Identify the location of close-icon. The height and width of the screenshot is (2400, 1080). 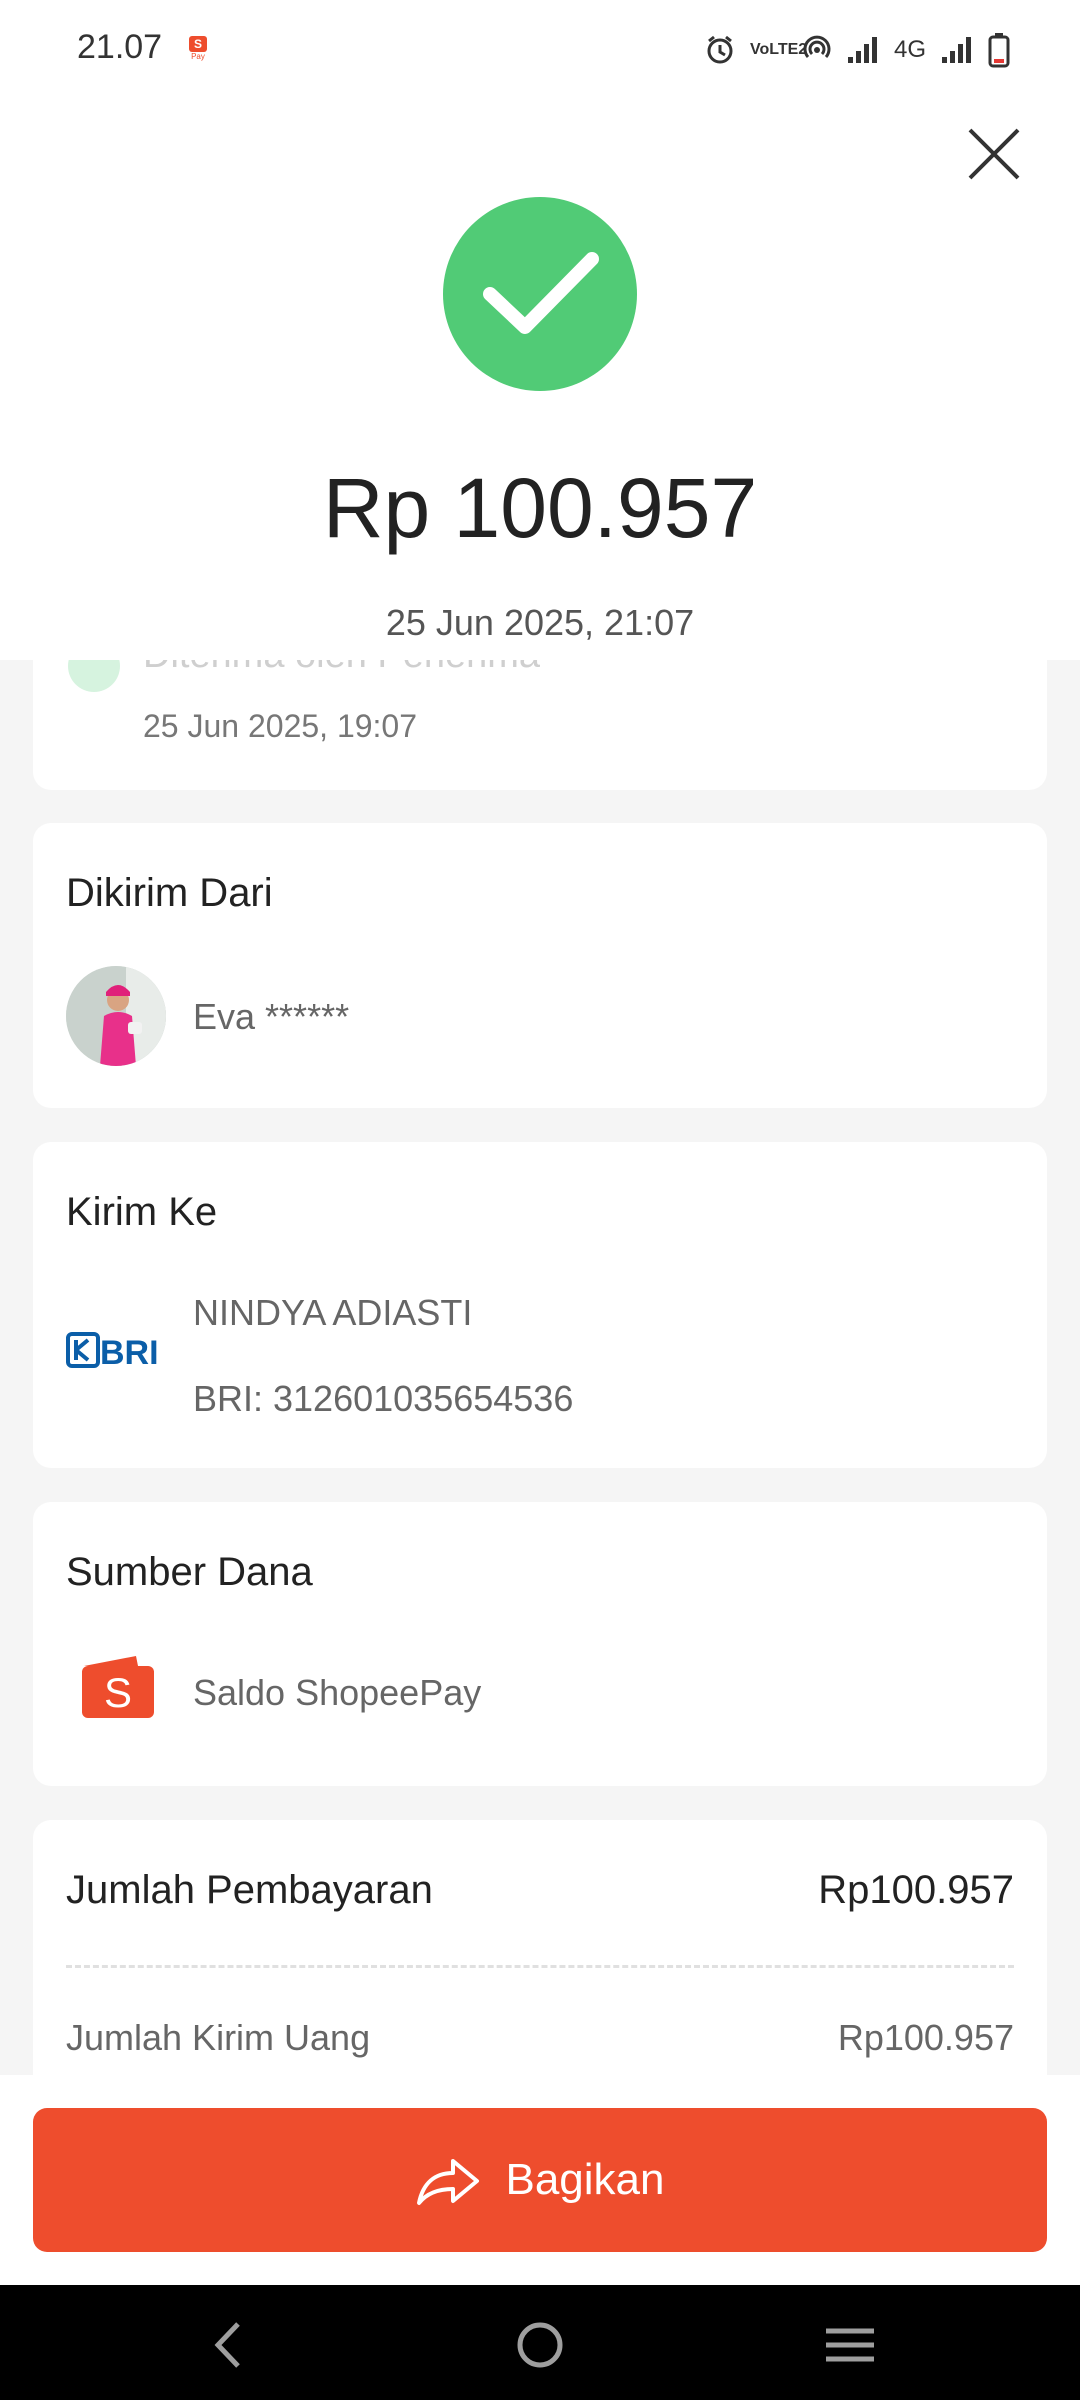
(994, 154).